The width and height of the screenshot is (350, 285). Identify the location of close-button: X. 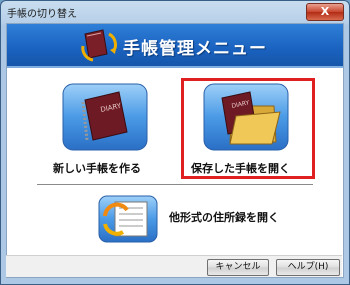
(325, 12).